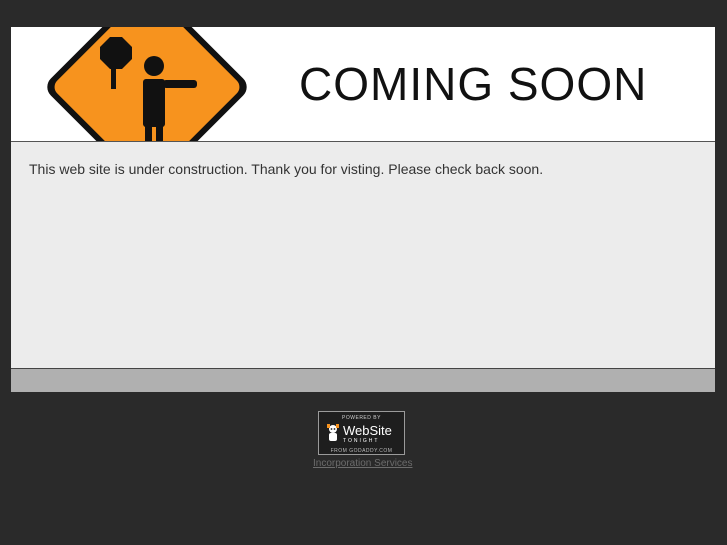 The width and height of the screenshot is (727, 545). What do you see at coordinates (367, 430) in the screenshot?
I see `badge-website-text: WebSite` at bounding box center [367, 430].